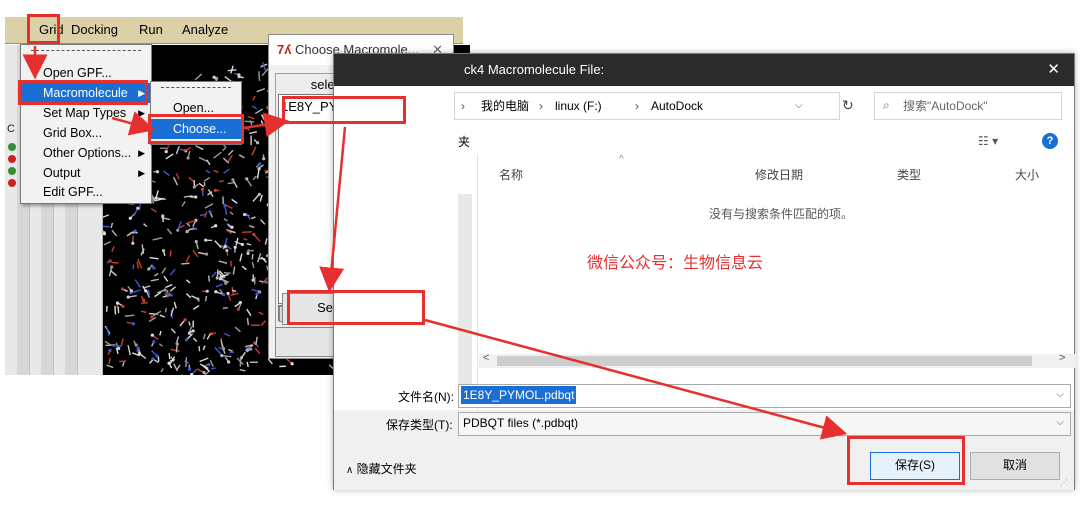  I want to click on arrow-to-choose, so click(133, 123).